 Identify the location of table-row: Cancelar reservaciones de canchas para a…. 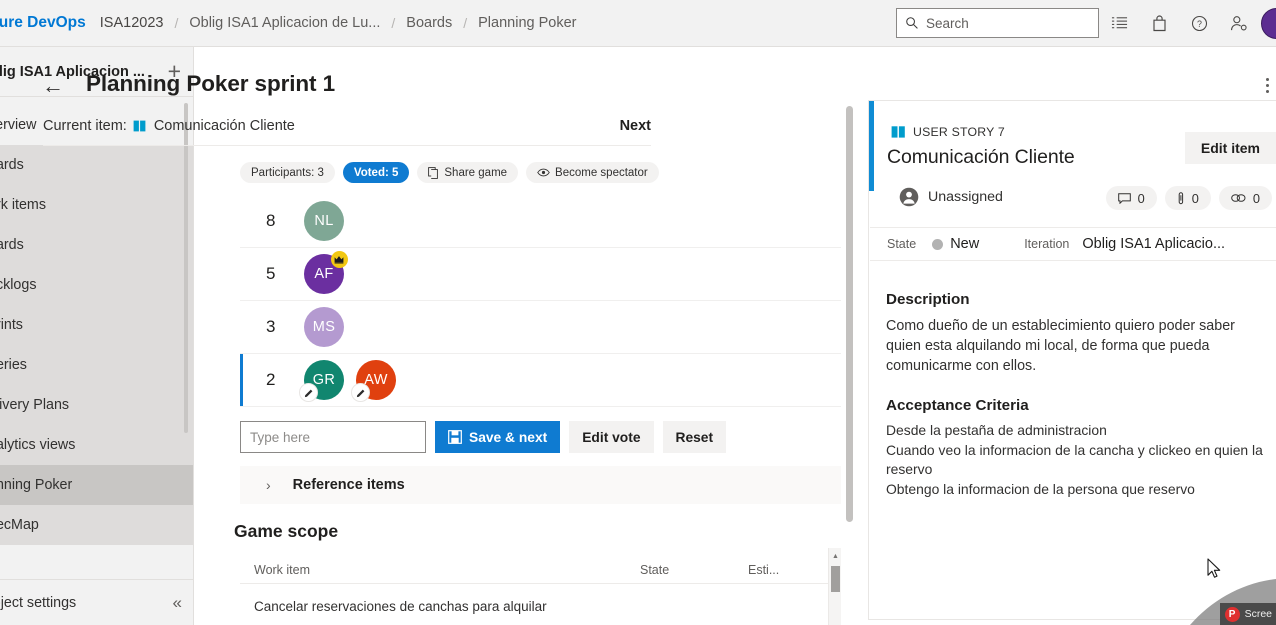
(536, 599).